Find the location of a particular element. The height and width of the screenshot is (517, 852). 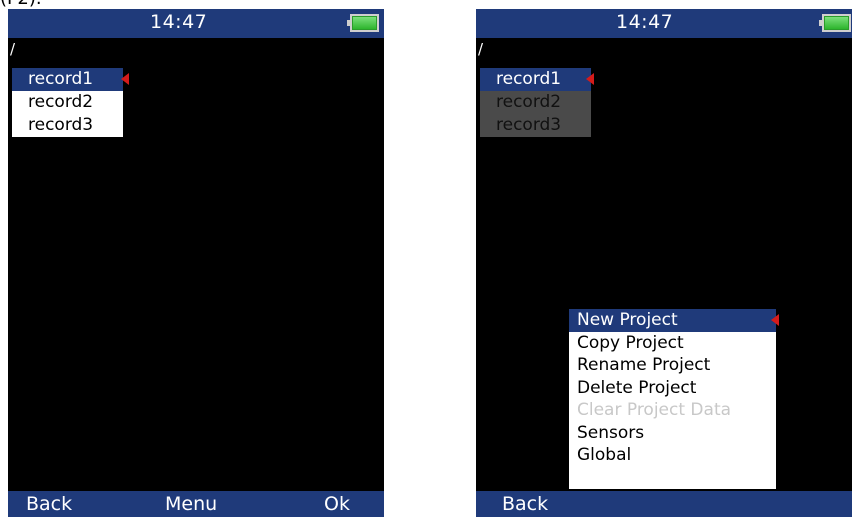

softkey-bar: Back is located at coordinates (664, 504).